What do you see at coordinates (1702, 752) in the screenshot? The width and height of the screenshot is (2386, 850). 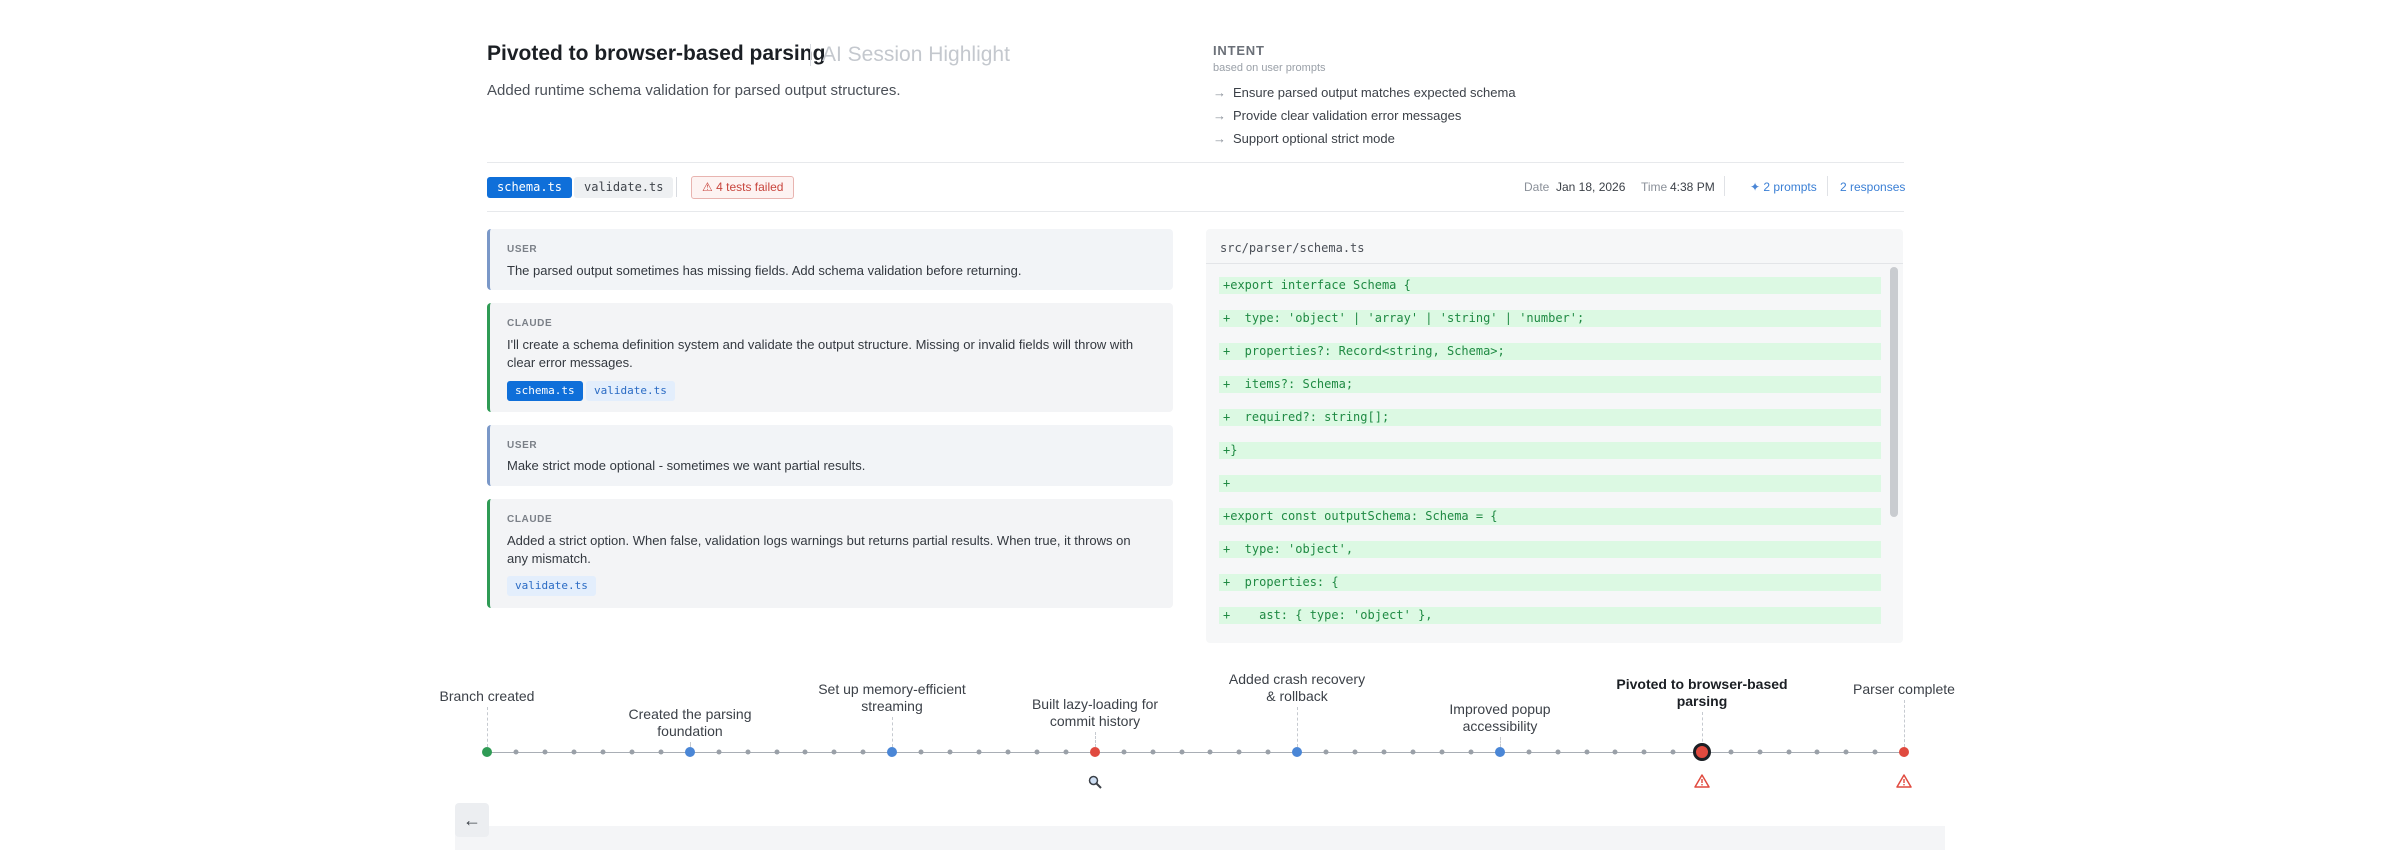 I see `milestone-dot-current` at bounding box center [1702, 752].